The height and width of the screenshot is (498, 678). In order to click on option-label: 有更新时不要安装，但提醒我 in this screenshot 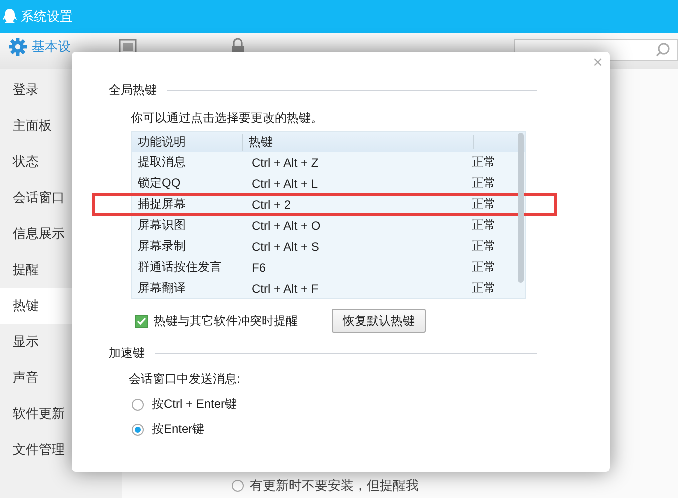, I will do `click(334, 486)`.